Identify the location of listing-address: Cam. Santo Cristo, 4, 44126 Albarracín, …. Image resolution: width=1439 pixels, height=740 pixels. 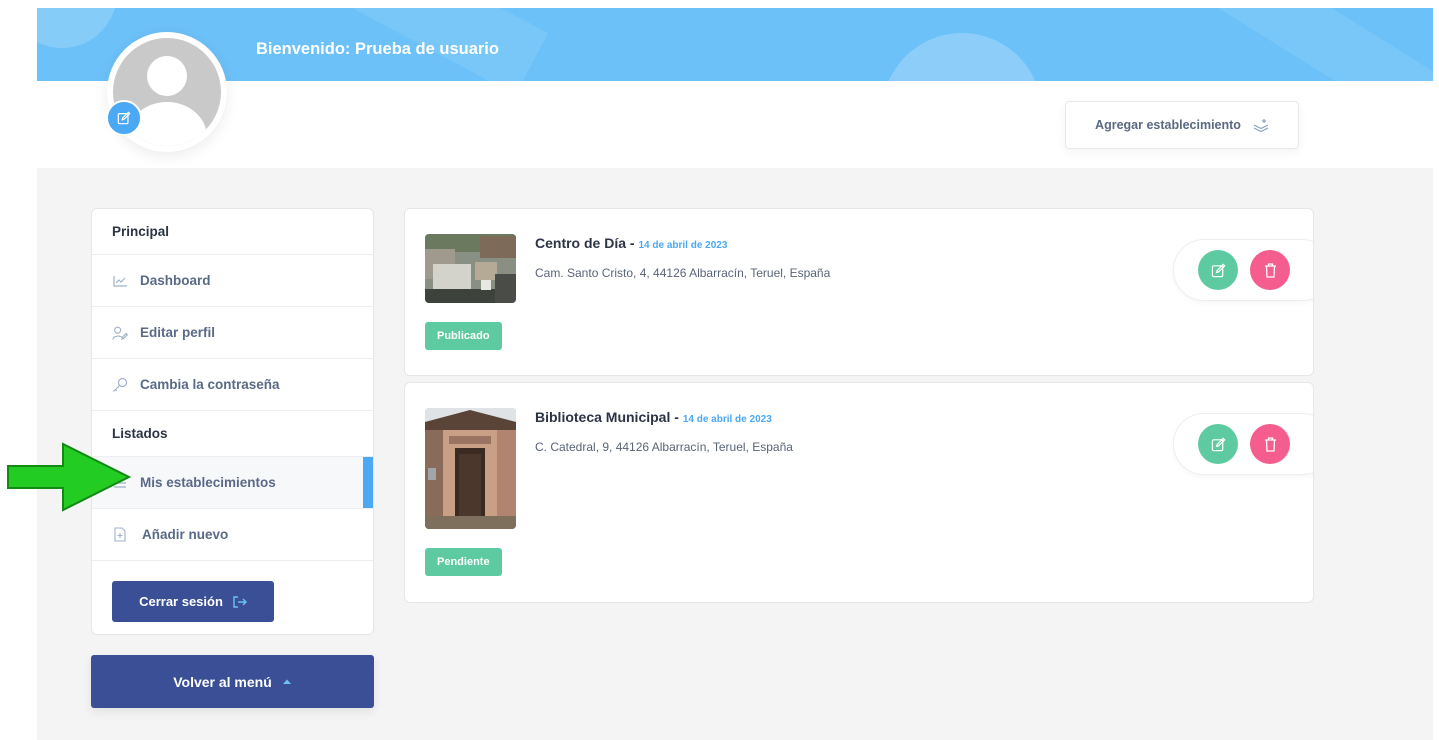
(683, 273).